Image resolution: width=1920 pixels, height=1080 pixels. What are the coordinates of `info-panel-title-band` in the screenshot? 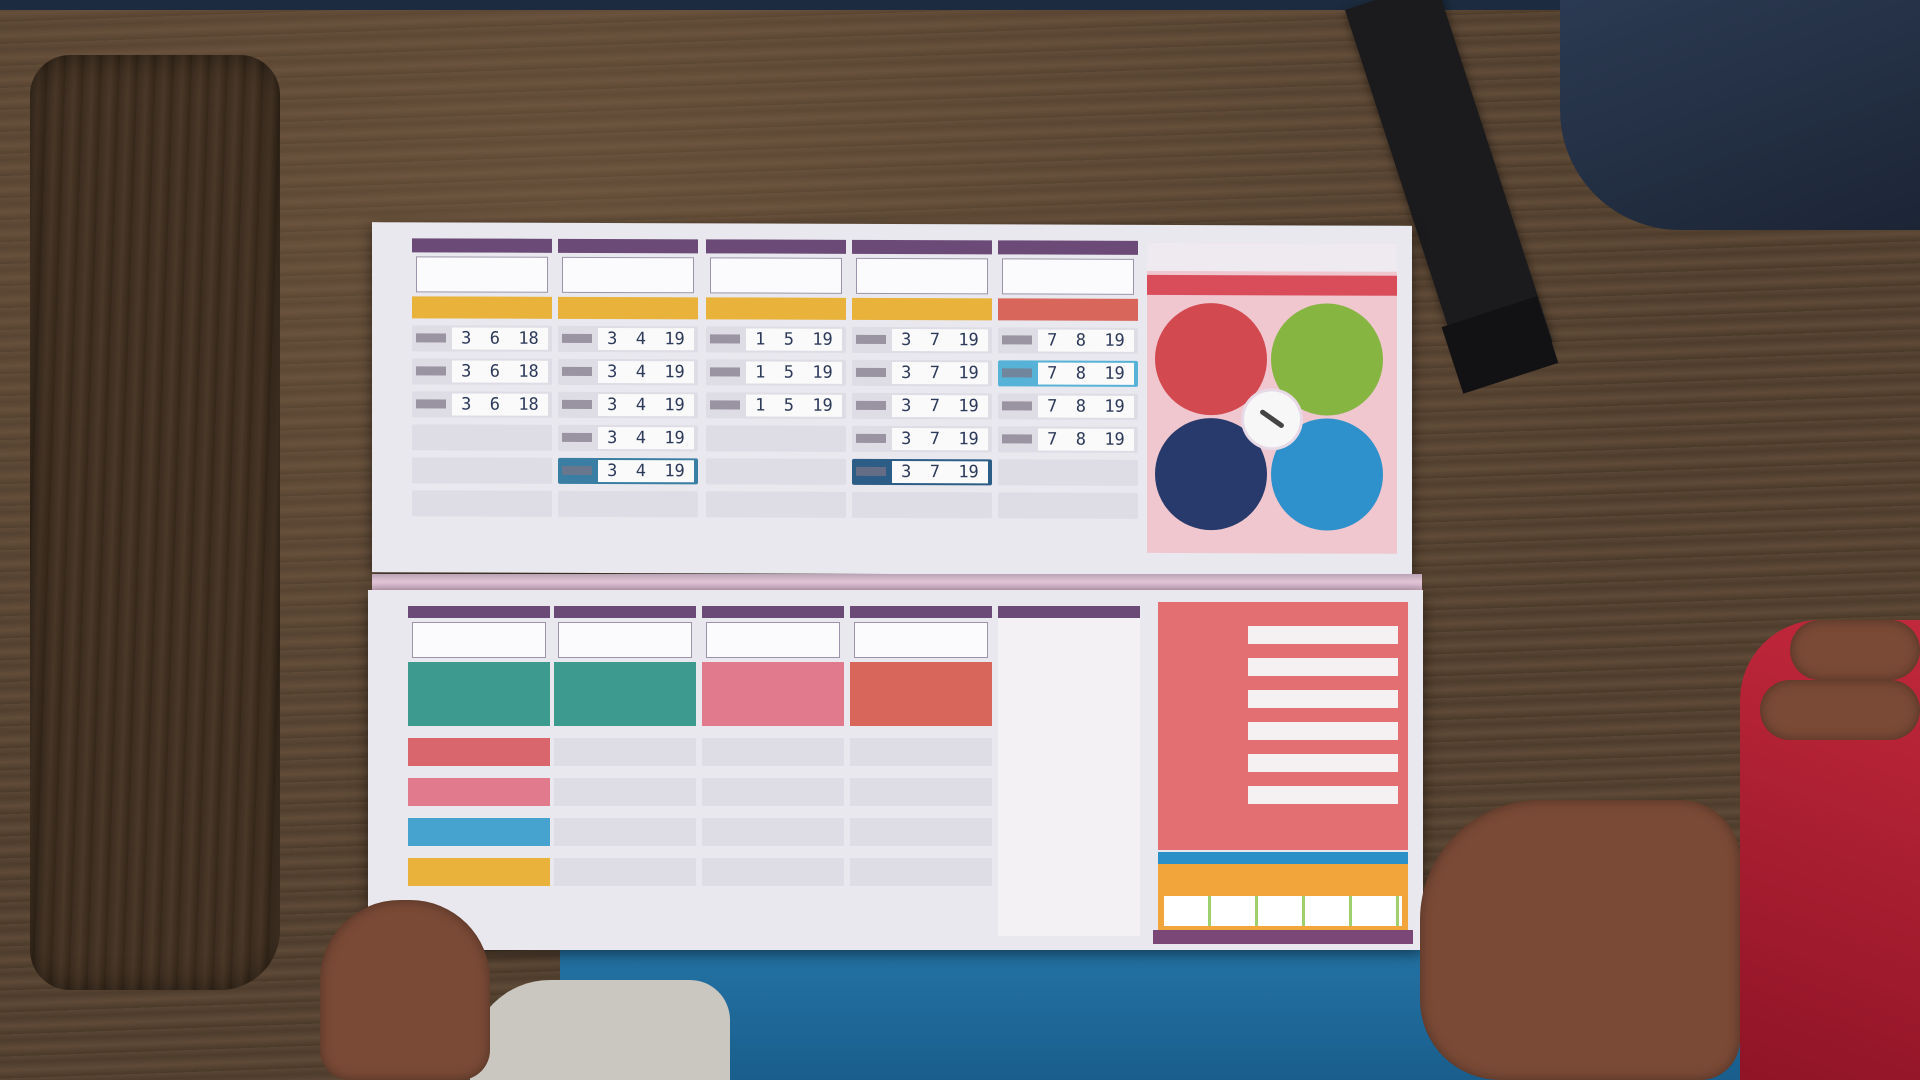 It's located at (1272, 285).